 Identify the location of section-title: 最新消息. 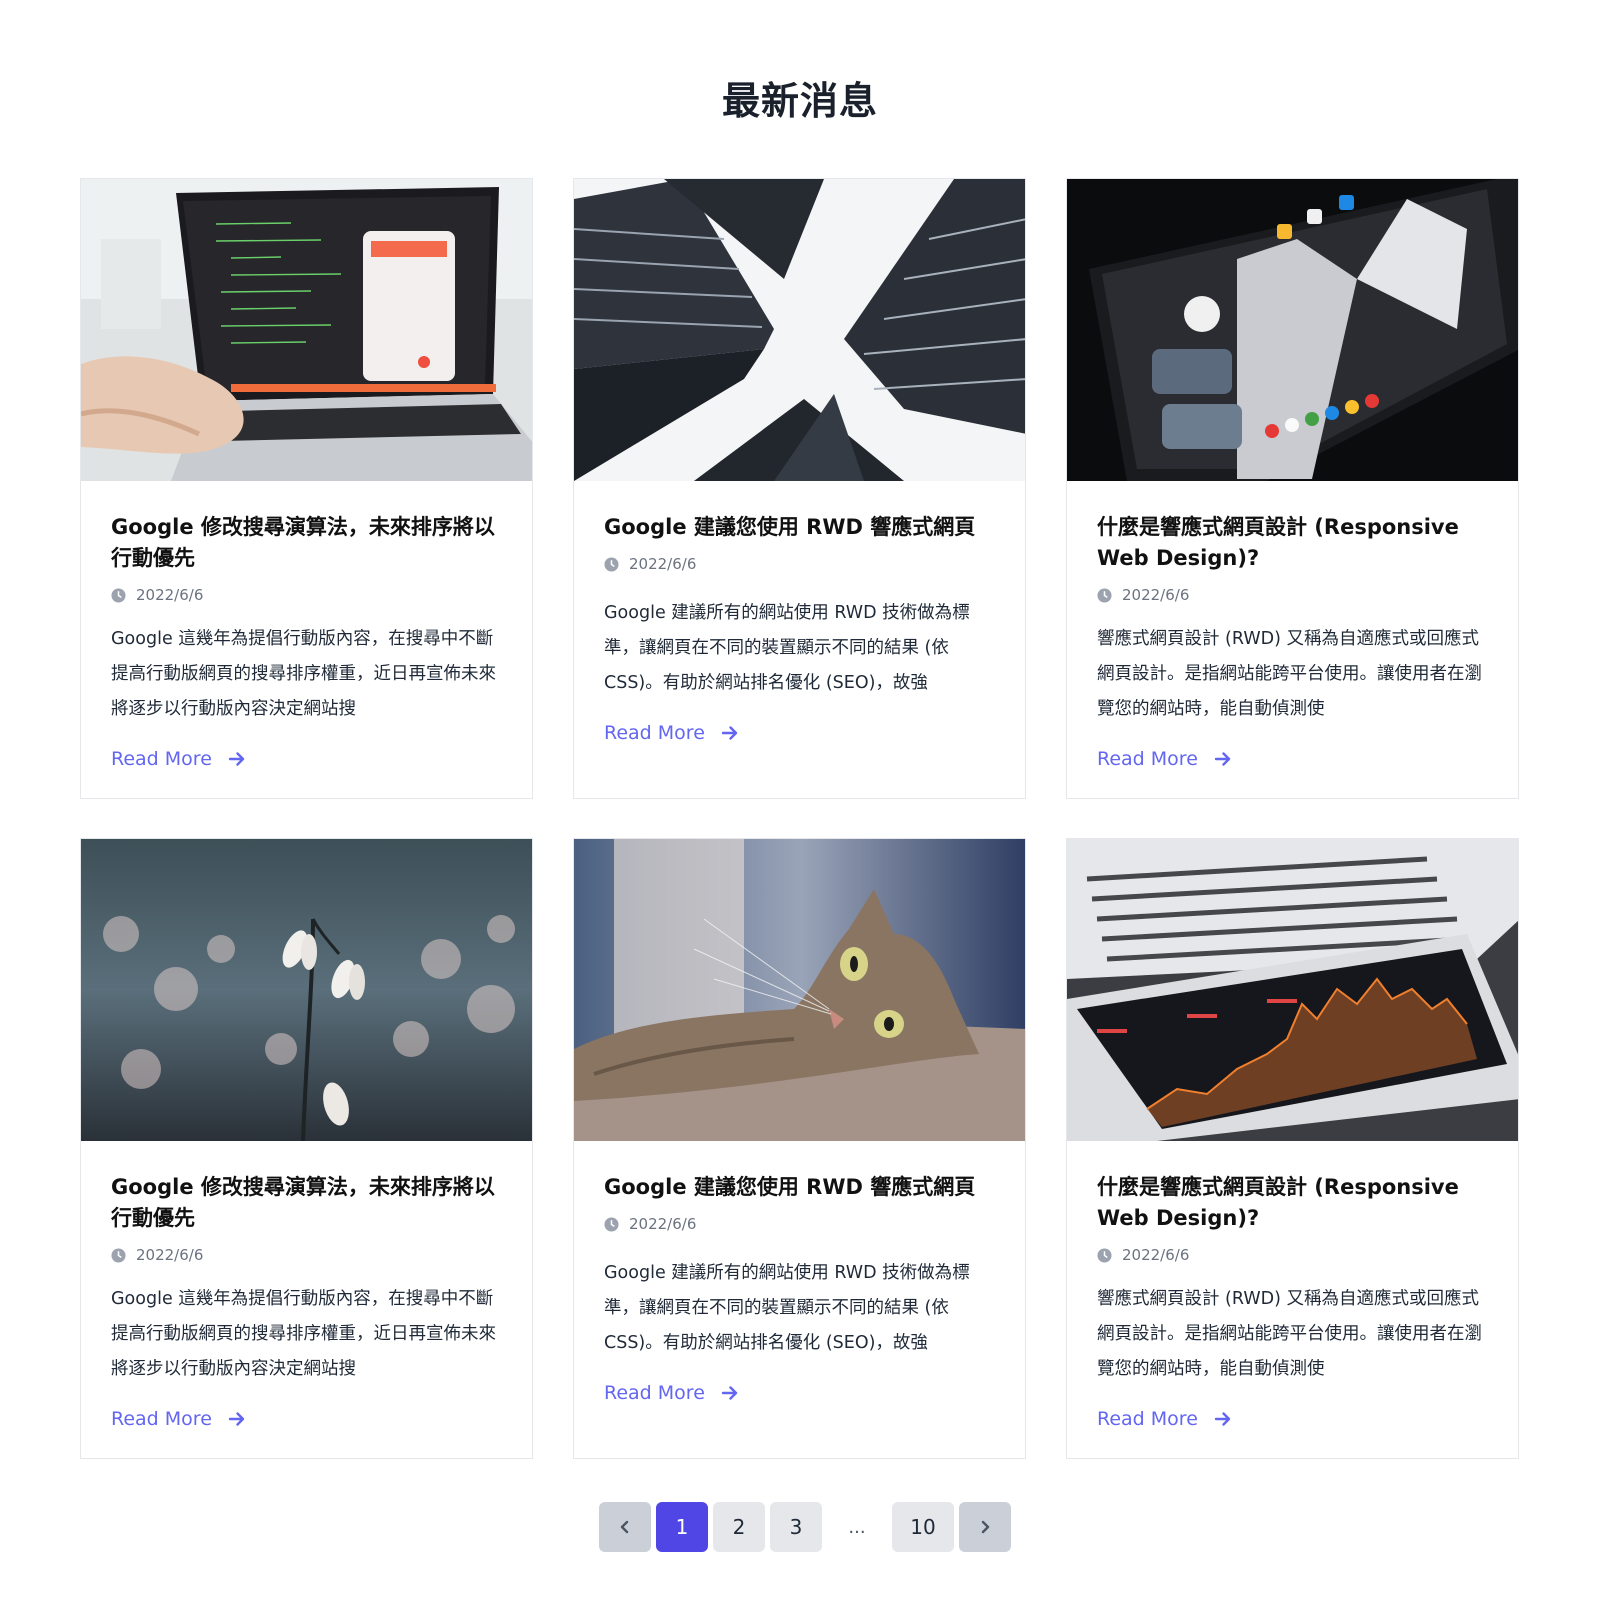
(799, 101).